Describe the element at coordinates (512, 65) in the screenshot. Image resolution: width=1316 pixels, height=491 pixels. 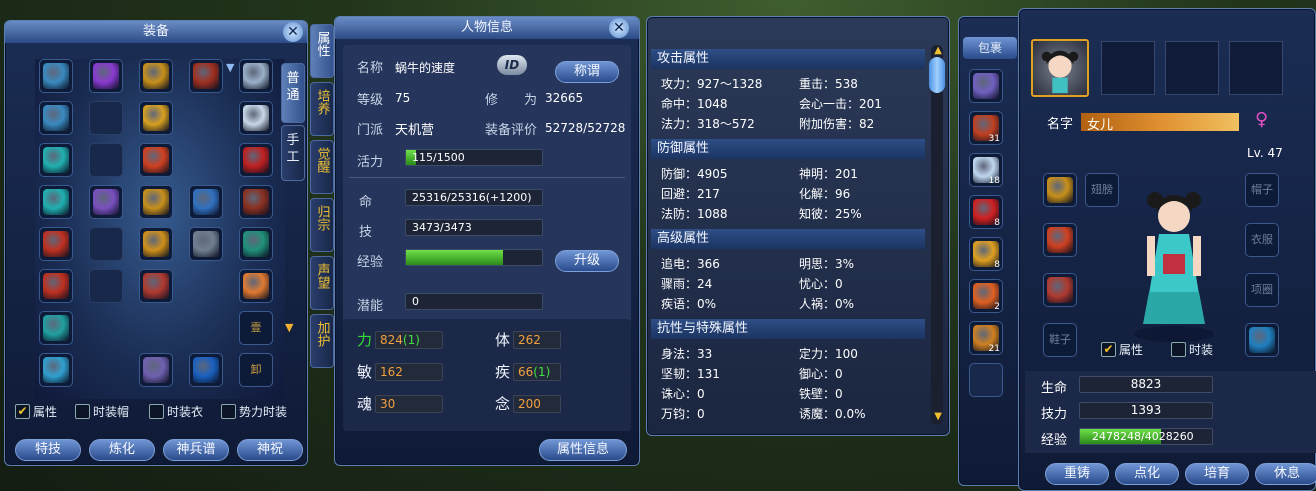
I see `id-badge: ID` at that location.